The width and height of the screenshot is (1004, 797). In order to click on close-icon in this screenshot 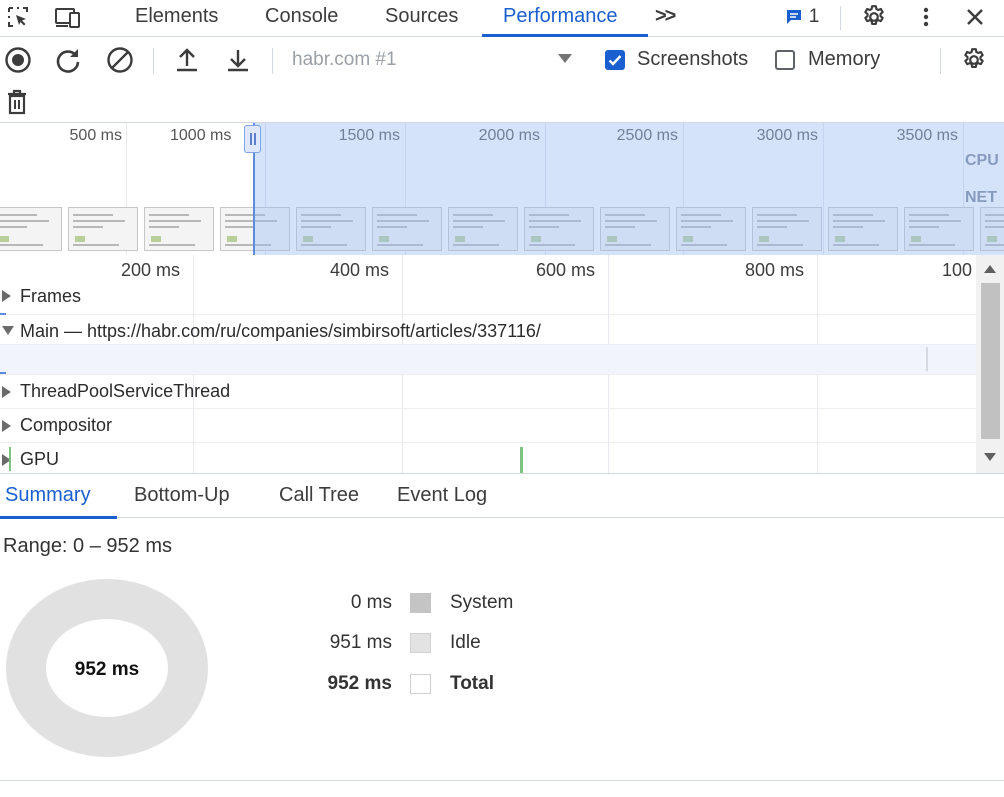, I will do `click(975, 17)`.